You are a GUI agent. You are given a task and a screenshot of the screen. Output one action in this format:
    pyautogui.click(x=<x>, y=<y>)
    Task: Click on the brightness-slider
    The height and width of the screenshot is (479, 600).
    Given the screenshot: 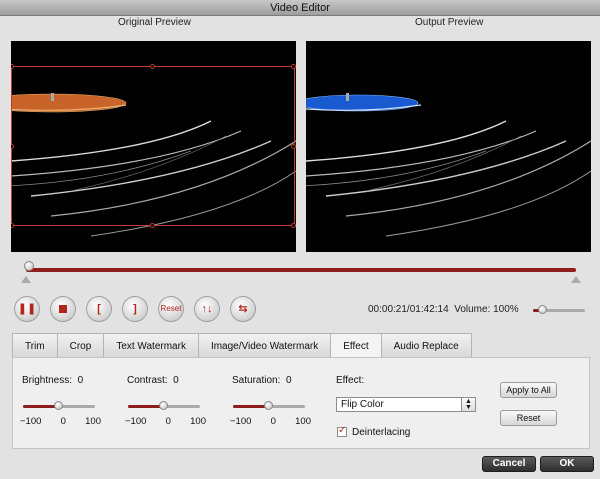 What is the action you would take?
    pyautogui.click(x=59, y=405)
    